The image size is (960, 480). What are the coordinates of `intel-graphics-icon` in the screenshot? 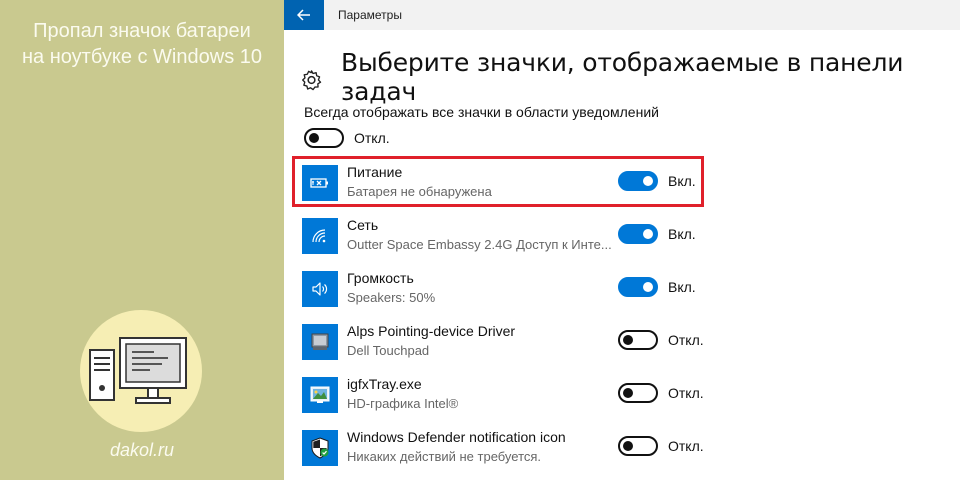 It's located at (320, 395).